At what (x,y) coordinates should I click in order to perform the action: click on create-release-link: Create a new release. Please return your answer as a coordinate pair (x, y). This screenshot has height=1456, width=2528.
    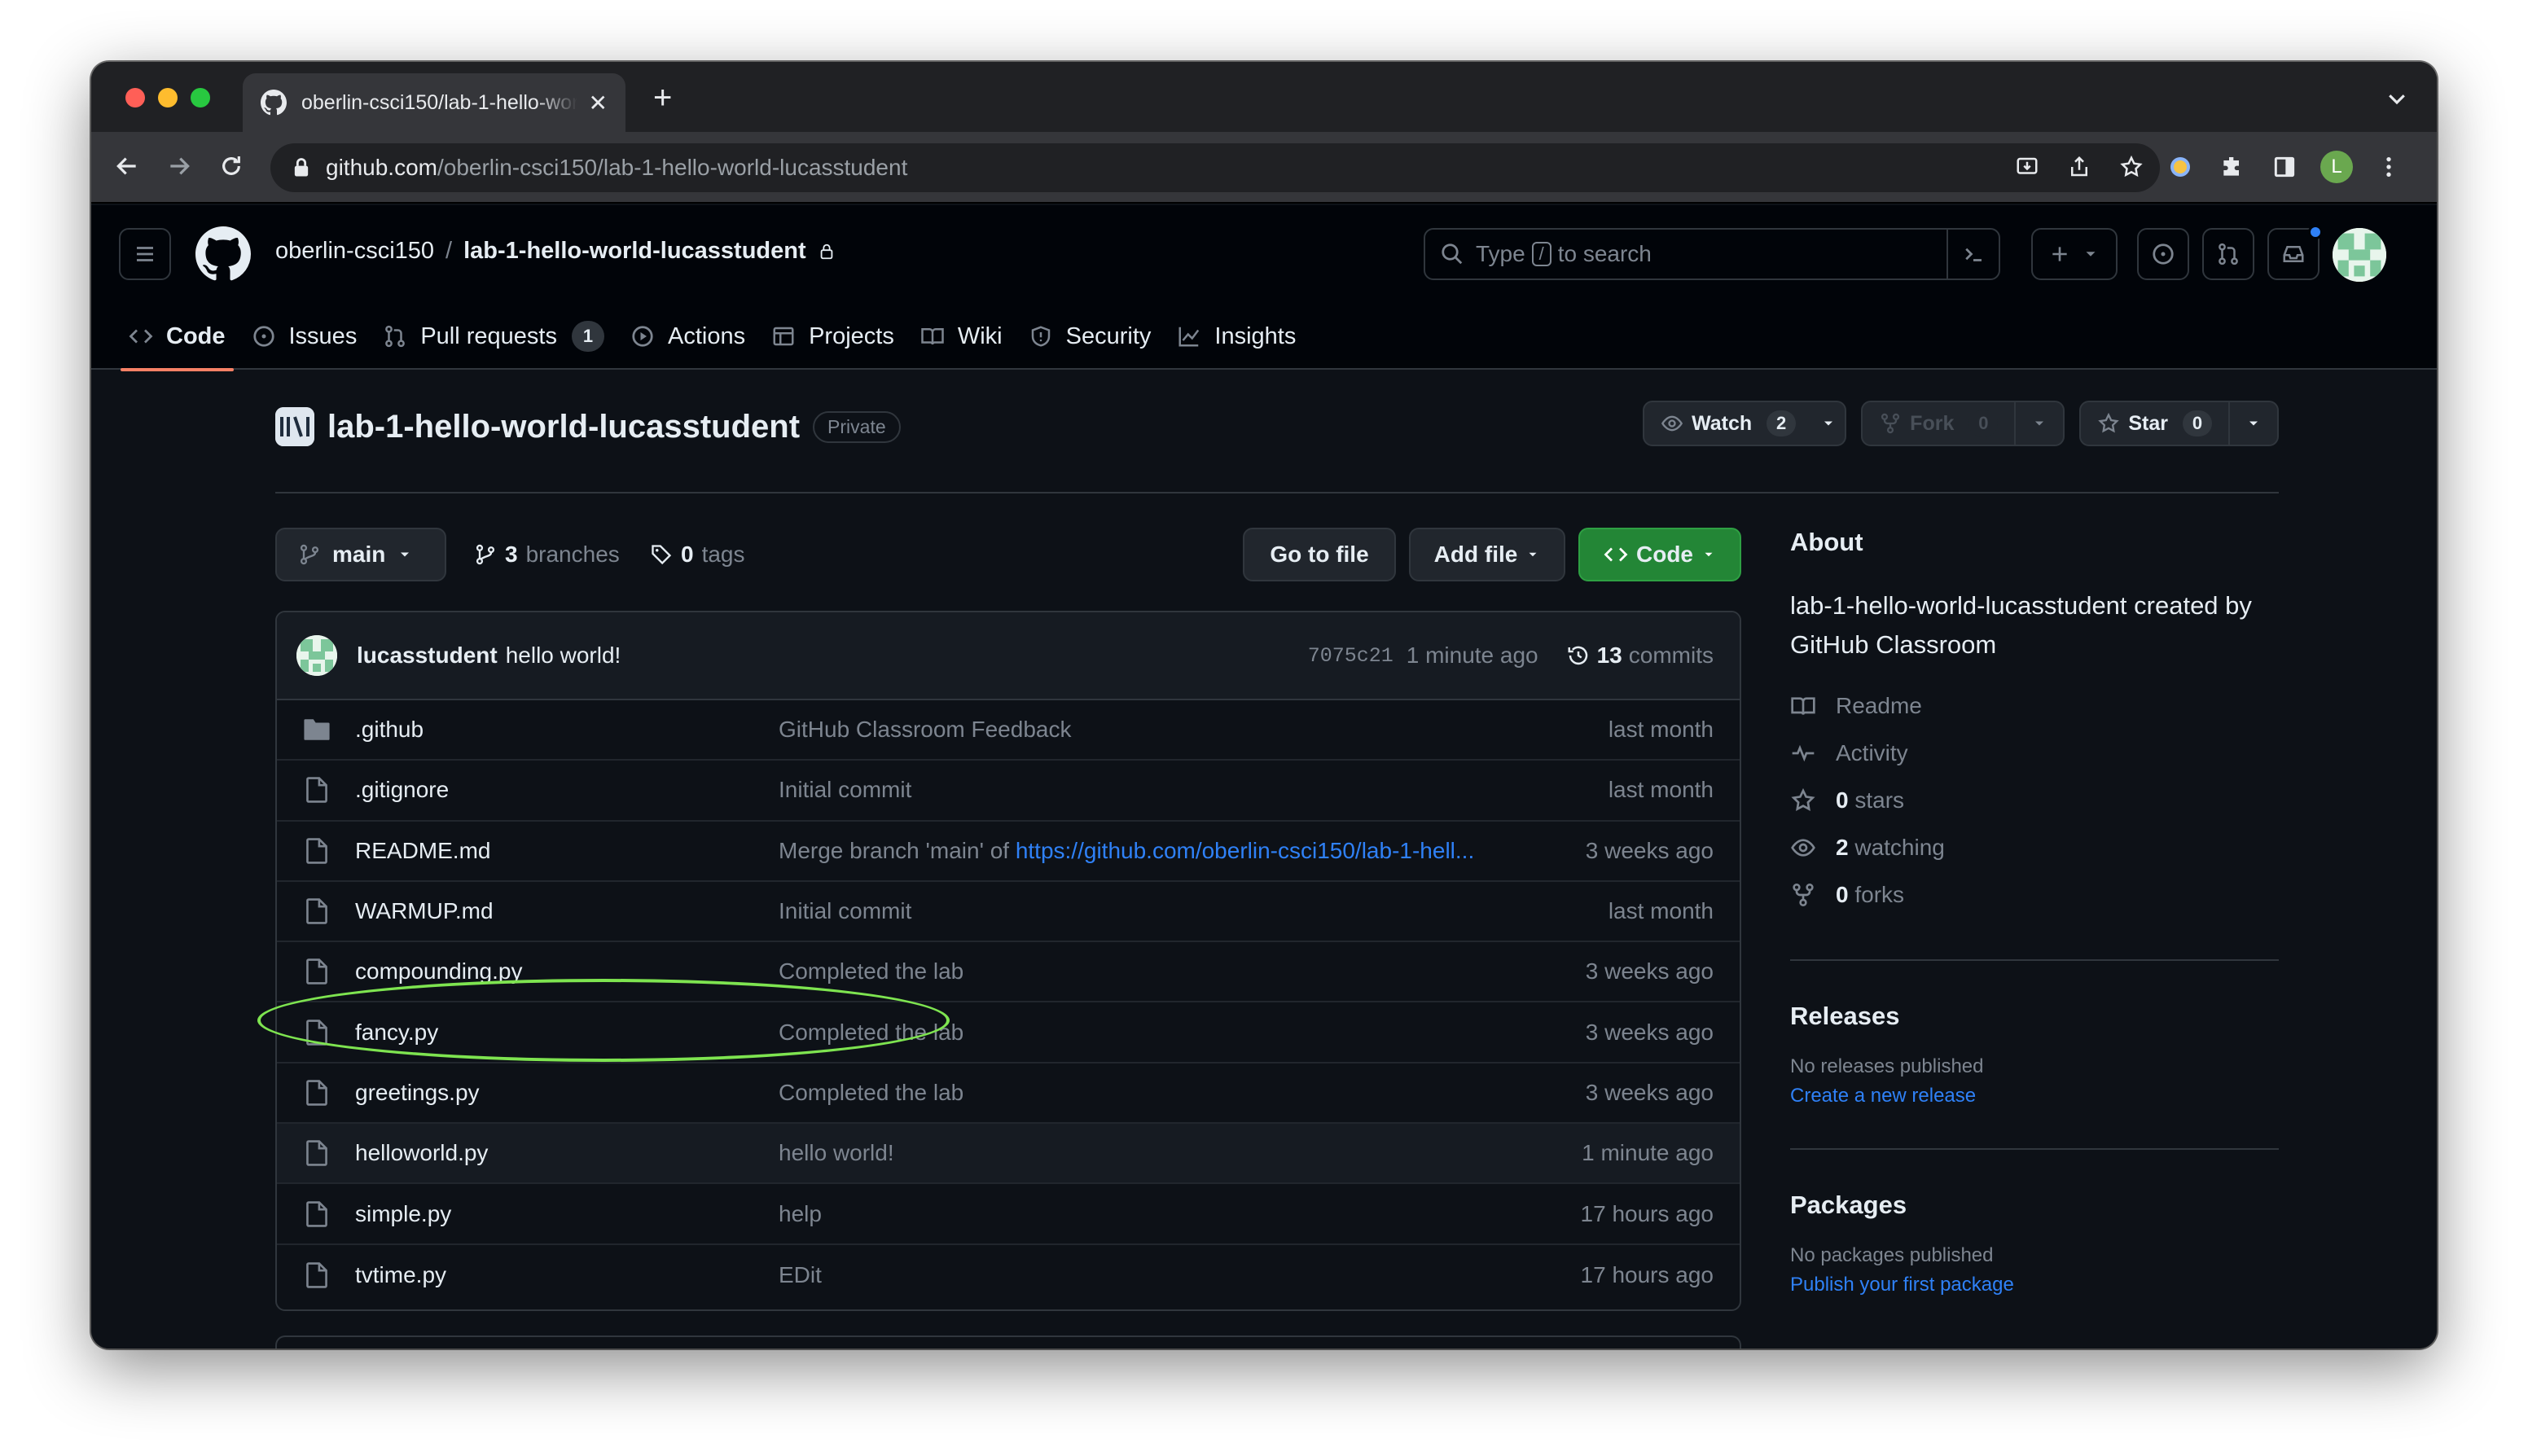
    Looking at the image, I should click on (2035, 1096).